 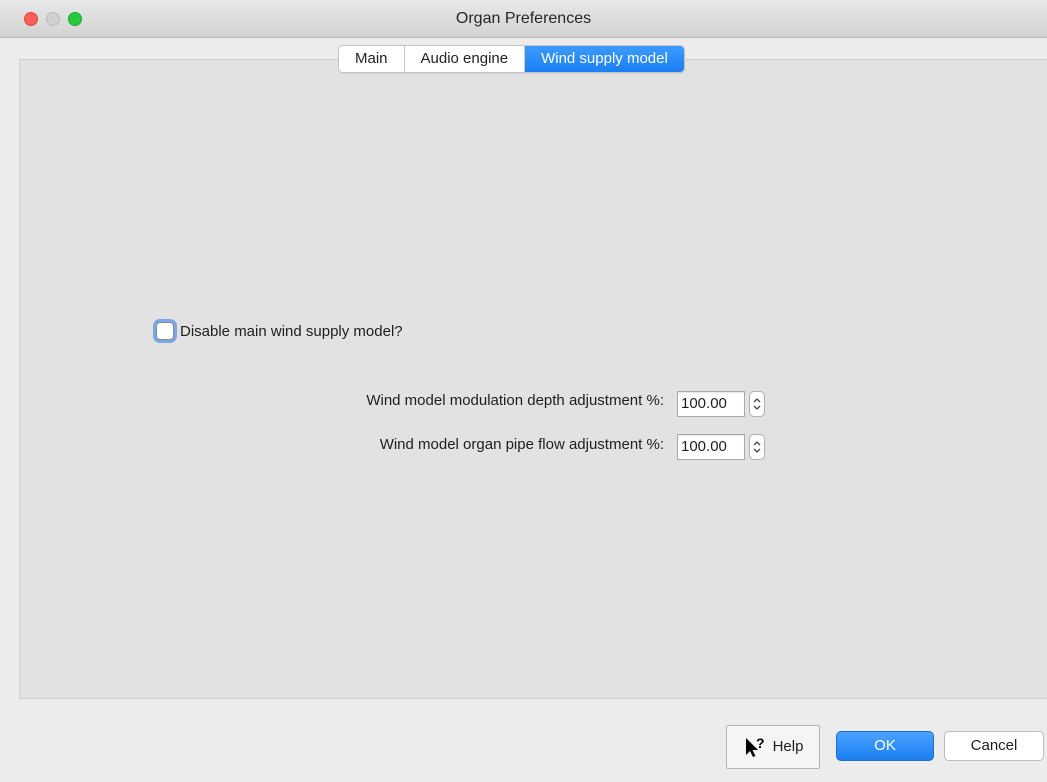 I want to click on modulation-depth-input: 100.00, so click(x=711, y=404).